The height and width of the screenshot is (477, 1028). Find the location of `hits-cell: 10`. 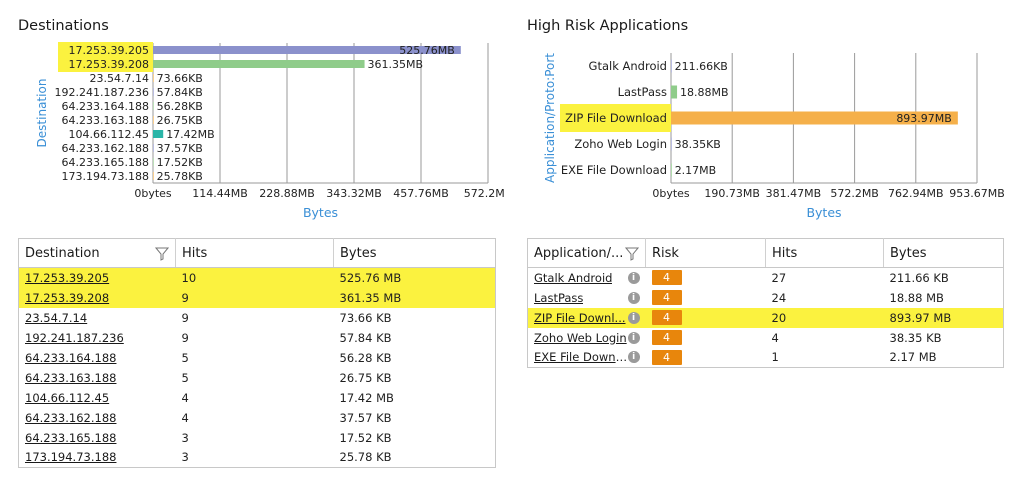

hits-cell: 10 is located at coordinates (254, 277).